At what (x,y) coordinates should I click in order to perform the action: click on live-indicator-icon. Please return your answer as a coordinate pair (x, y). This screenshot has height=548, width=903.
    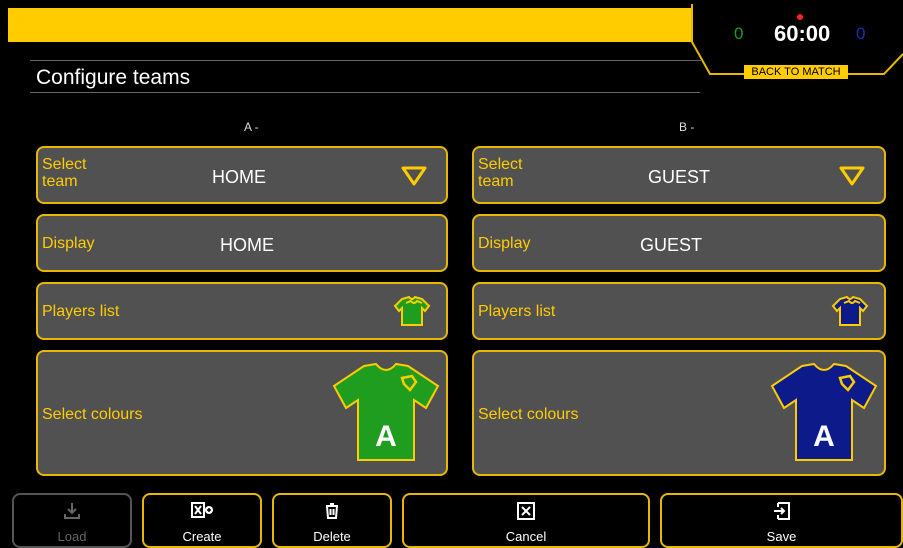
    Looking at the image, I should click on (800, 17).